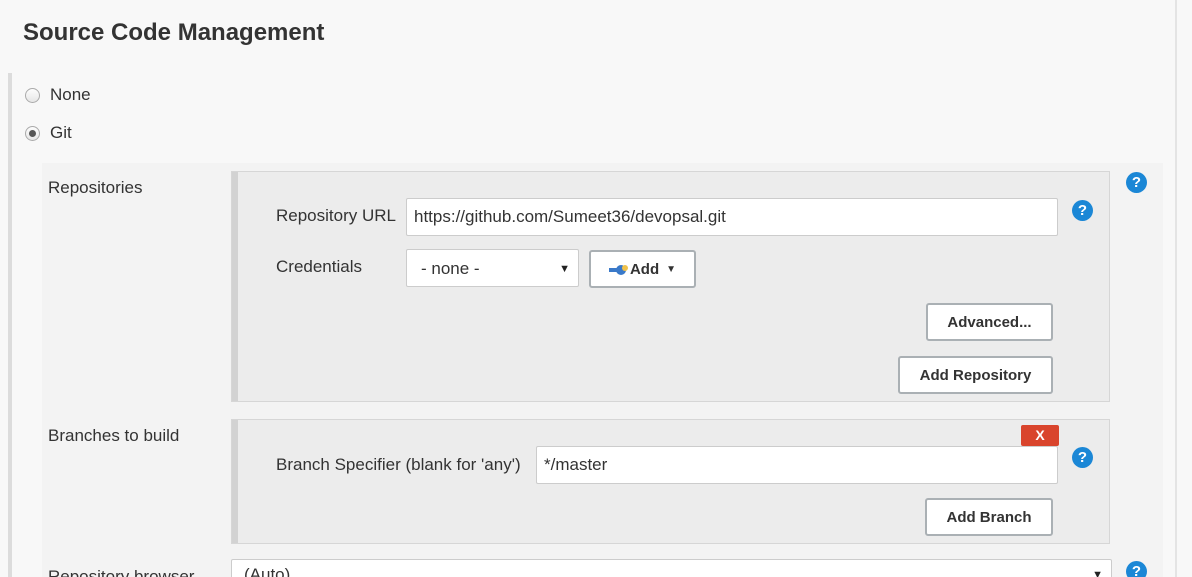 The height and width of the screenshot is (577, 1192). Describe the element at coordinates (32, 133) in the screenshot. I see `radio-git` at that location.